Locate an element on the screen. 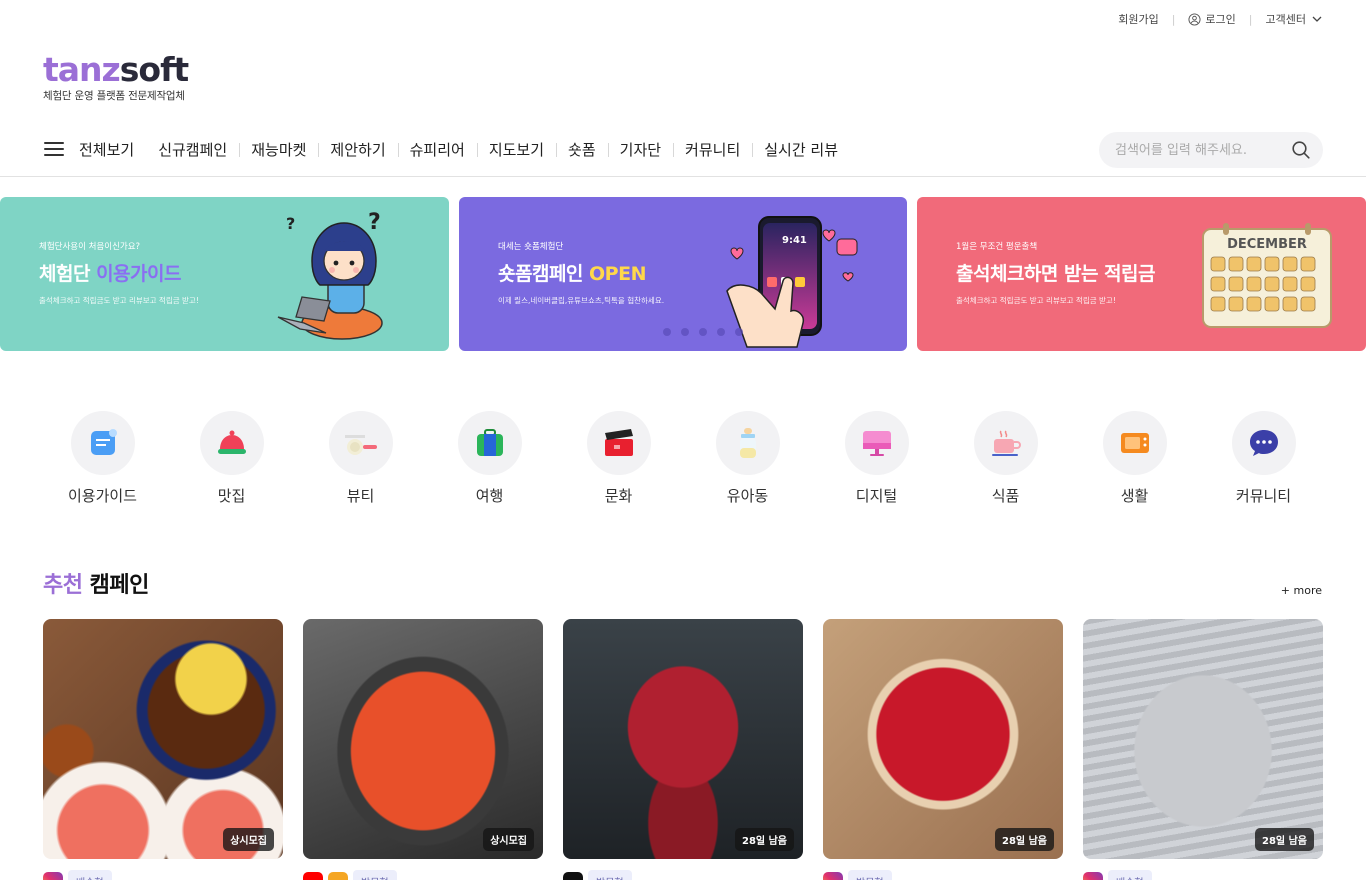 This screenshot has width=1366, height=880. signup-link: 회원가입 is located at coordinates (1138, 19).